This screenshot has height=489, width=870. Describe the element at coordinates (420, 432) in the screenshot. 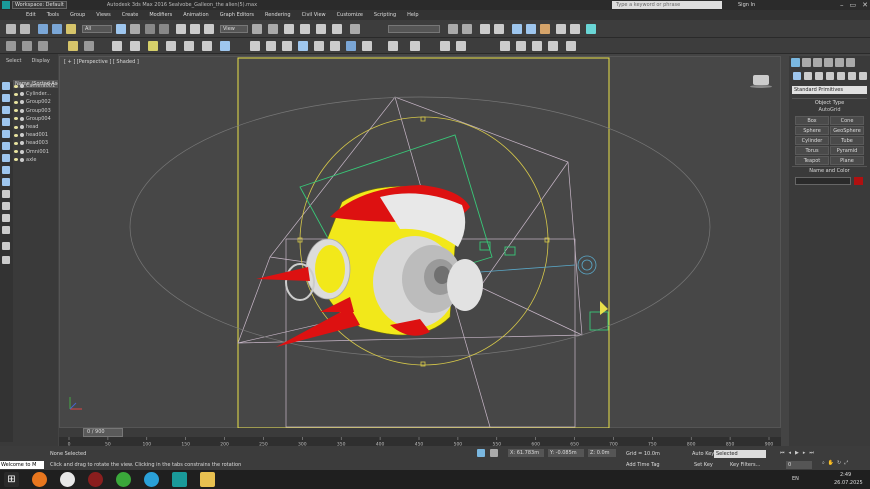

I see `time-slider: 0 / 900` at that location.